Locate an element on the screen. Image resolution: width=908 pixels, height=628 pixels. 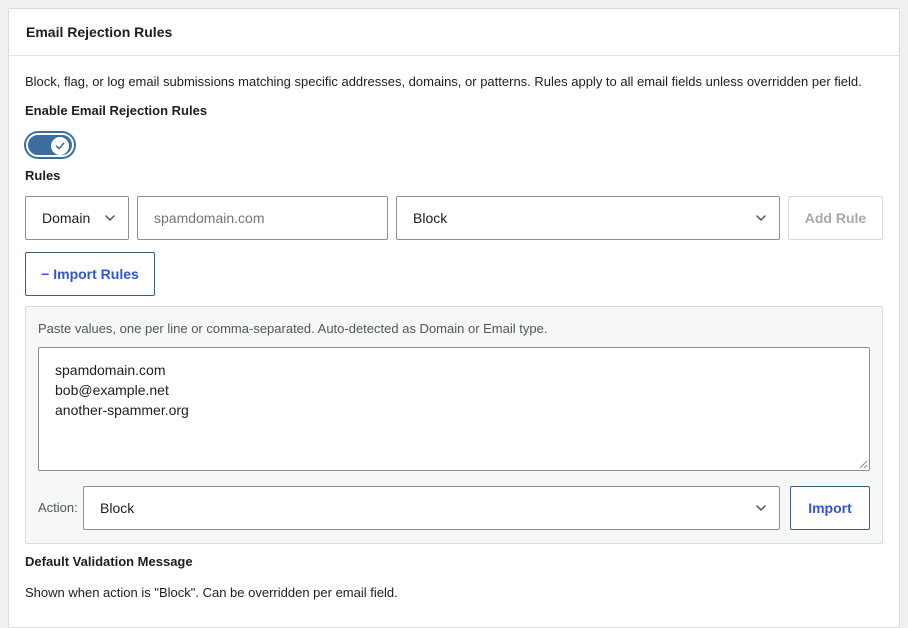
rule-type-value: Domain is located at coordinates (66, 218).